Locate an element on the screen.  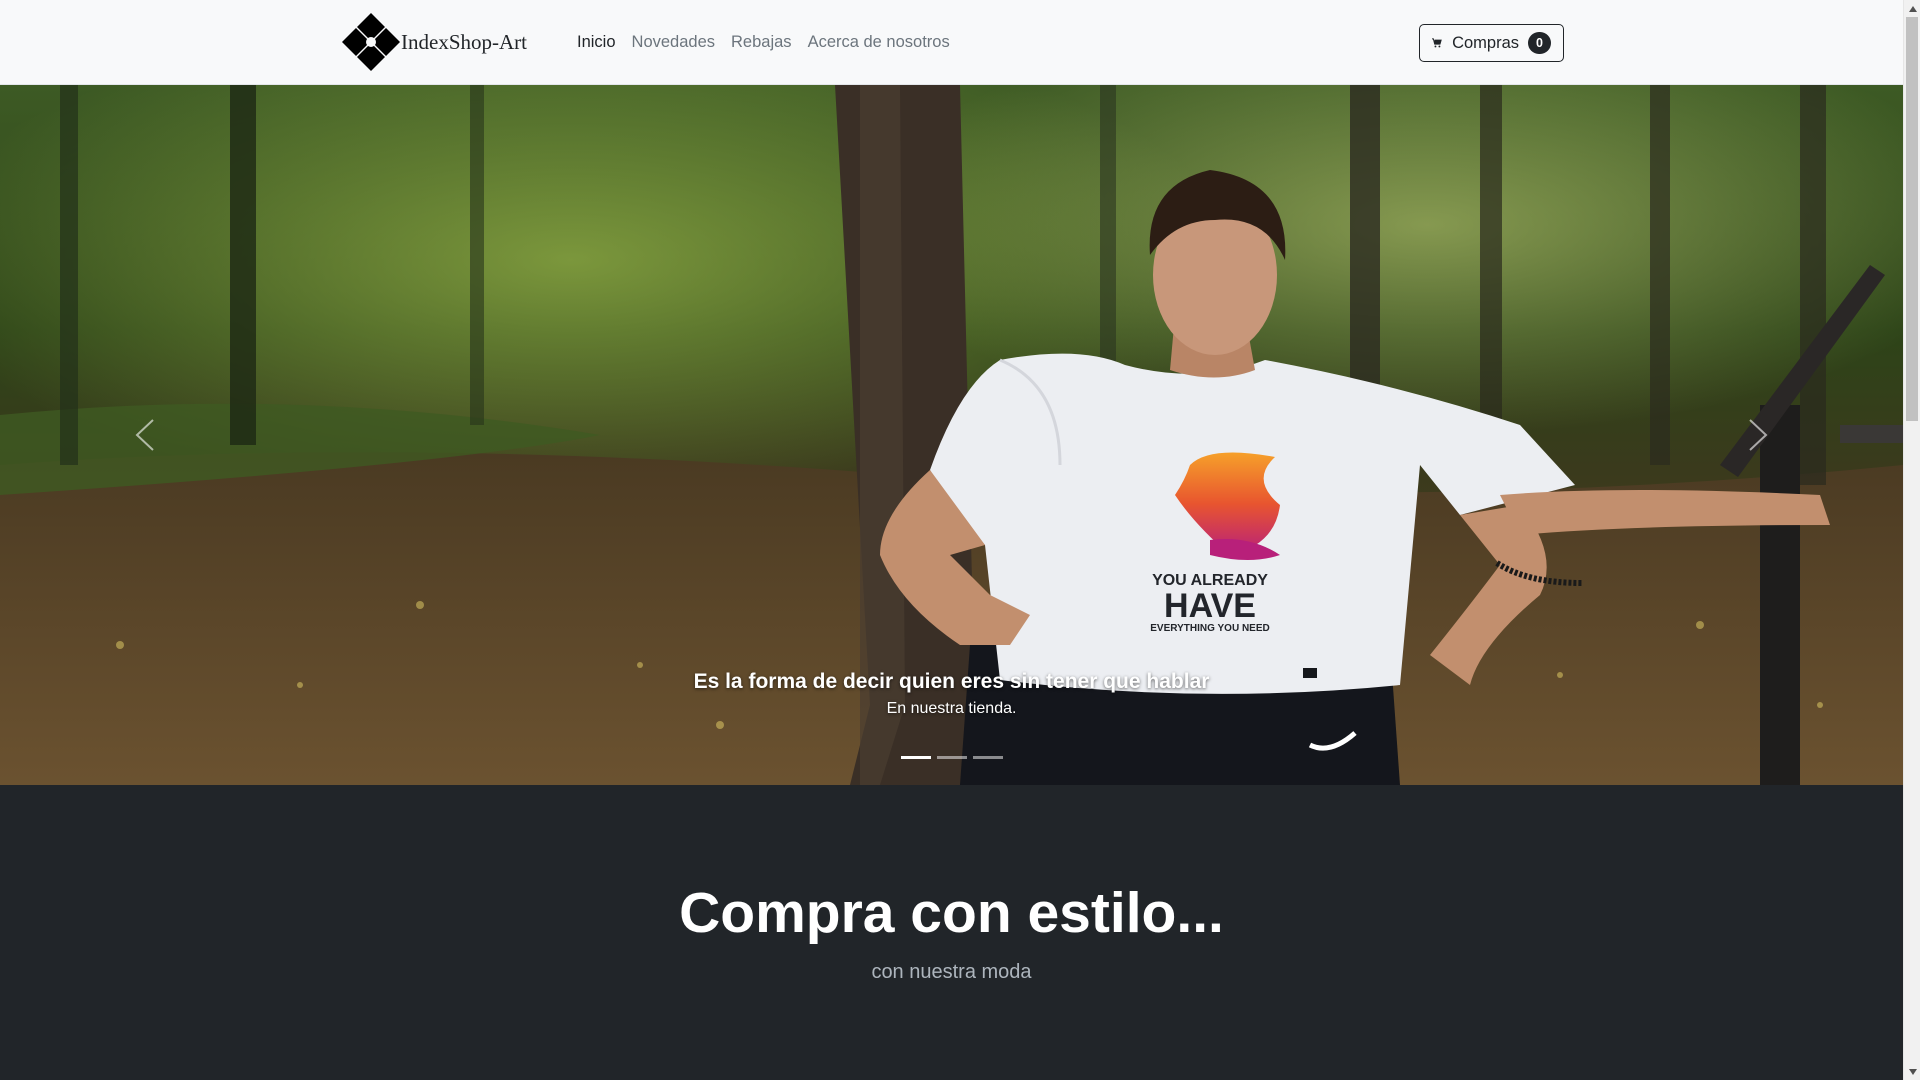
shirt-print-line3: EVERYTHING YOU NEED is located at coordinates (1209, 628).